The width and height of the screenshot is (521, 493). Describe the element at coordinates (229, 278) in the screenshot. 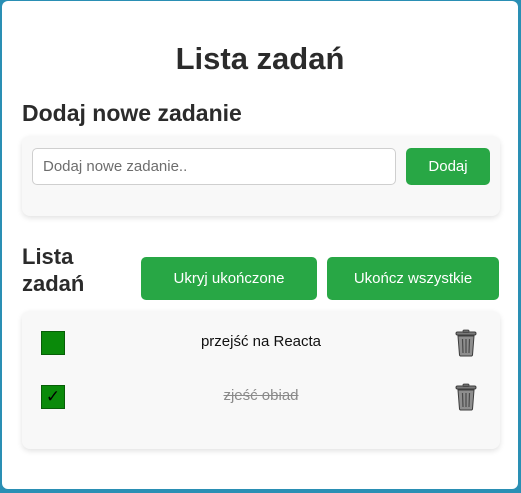

I see `hide-completed-button: Ukryj ukończone` at that location.